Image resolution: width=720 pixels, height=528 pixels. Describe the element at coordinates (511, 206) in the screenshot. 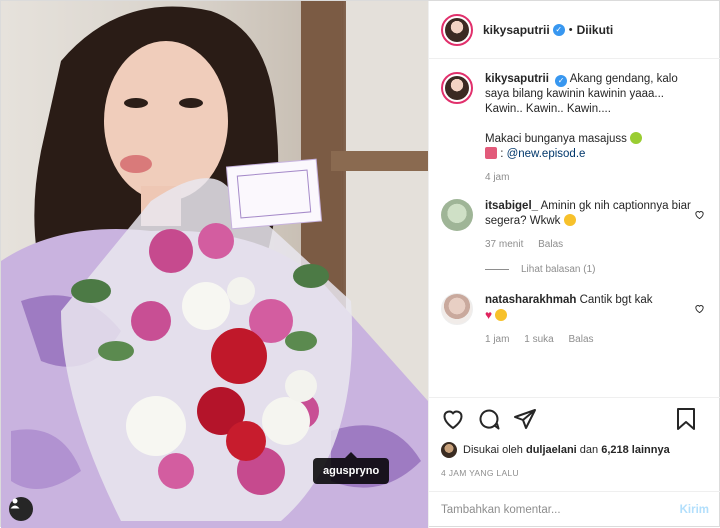

I see `comment-username: itsabigel_` at that location.